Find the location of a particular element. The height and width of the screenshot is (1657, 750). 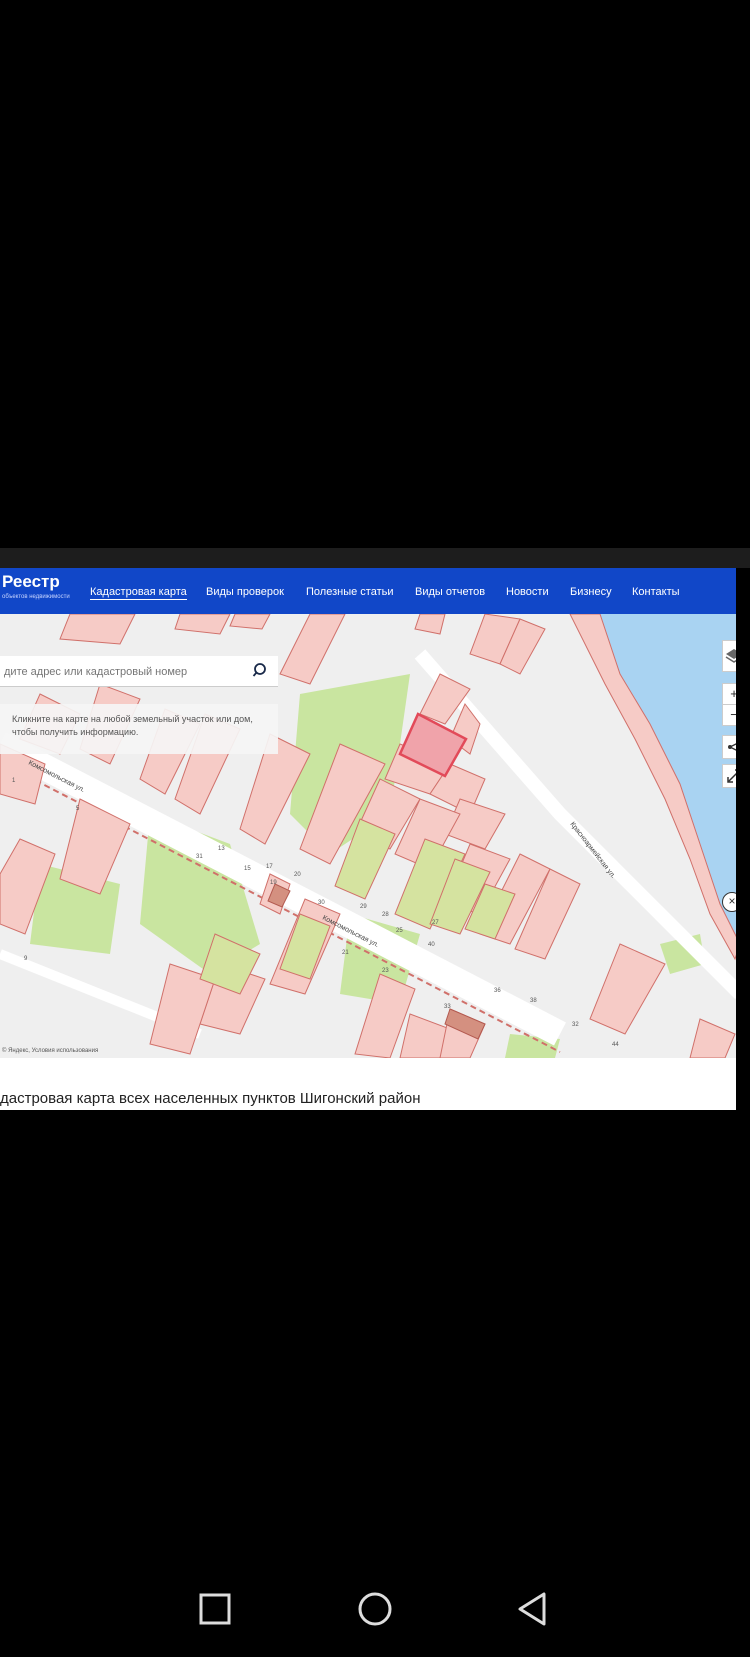

nav-report-types: Виды отчетов is located at coordinates (450, 592).